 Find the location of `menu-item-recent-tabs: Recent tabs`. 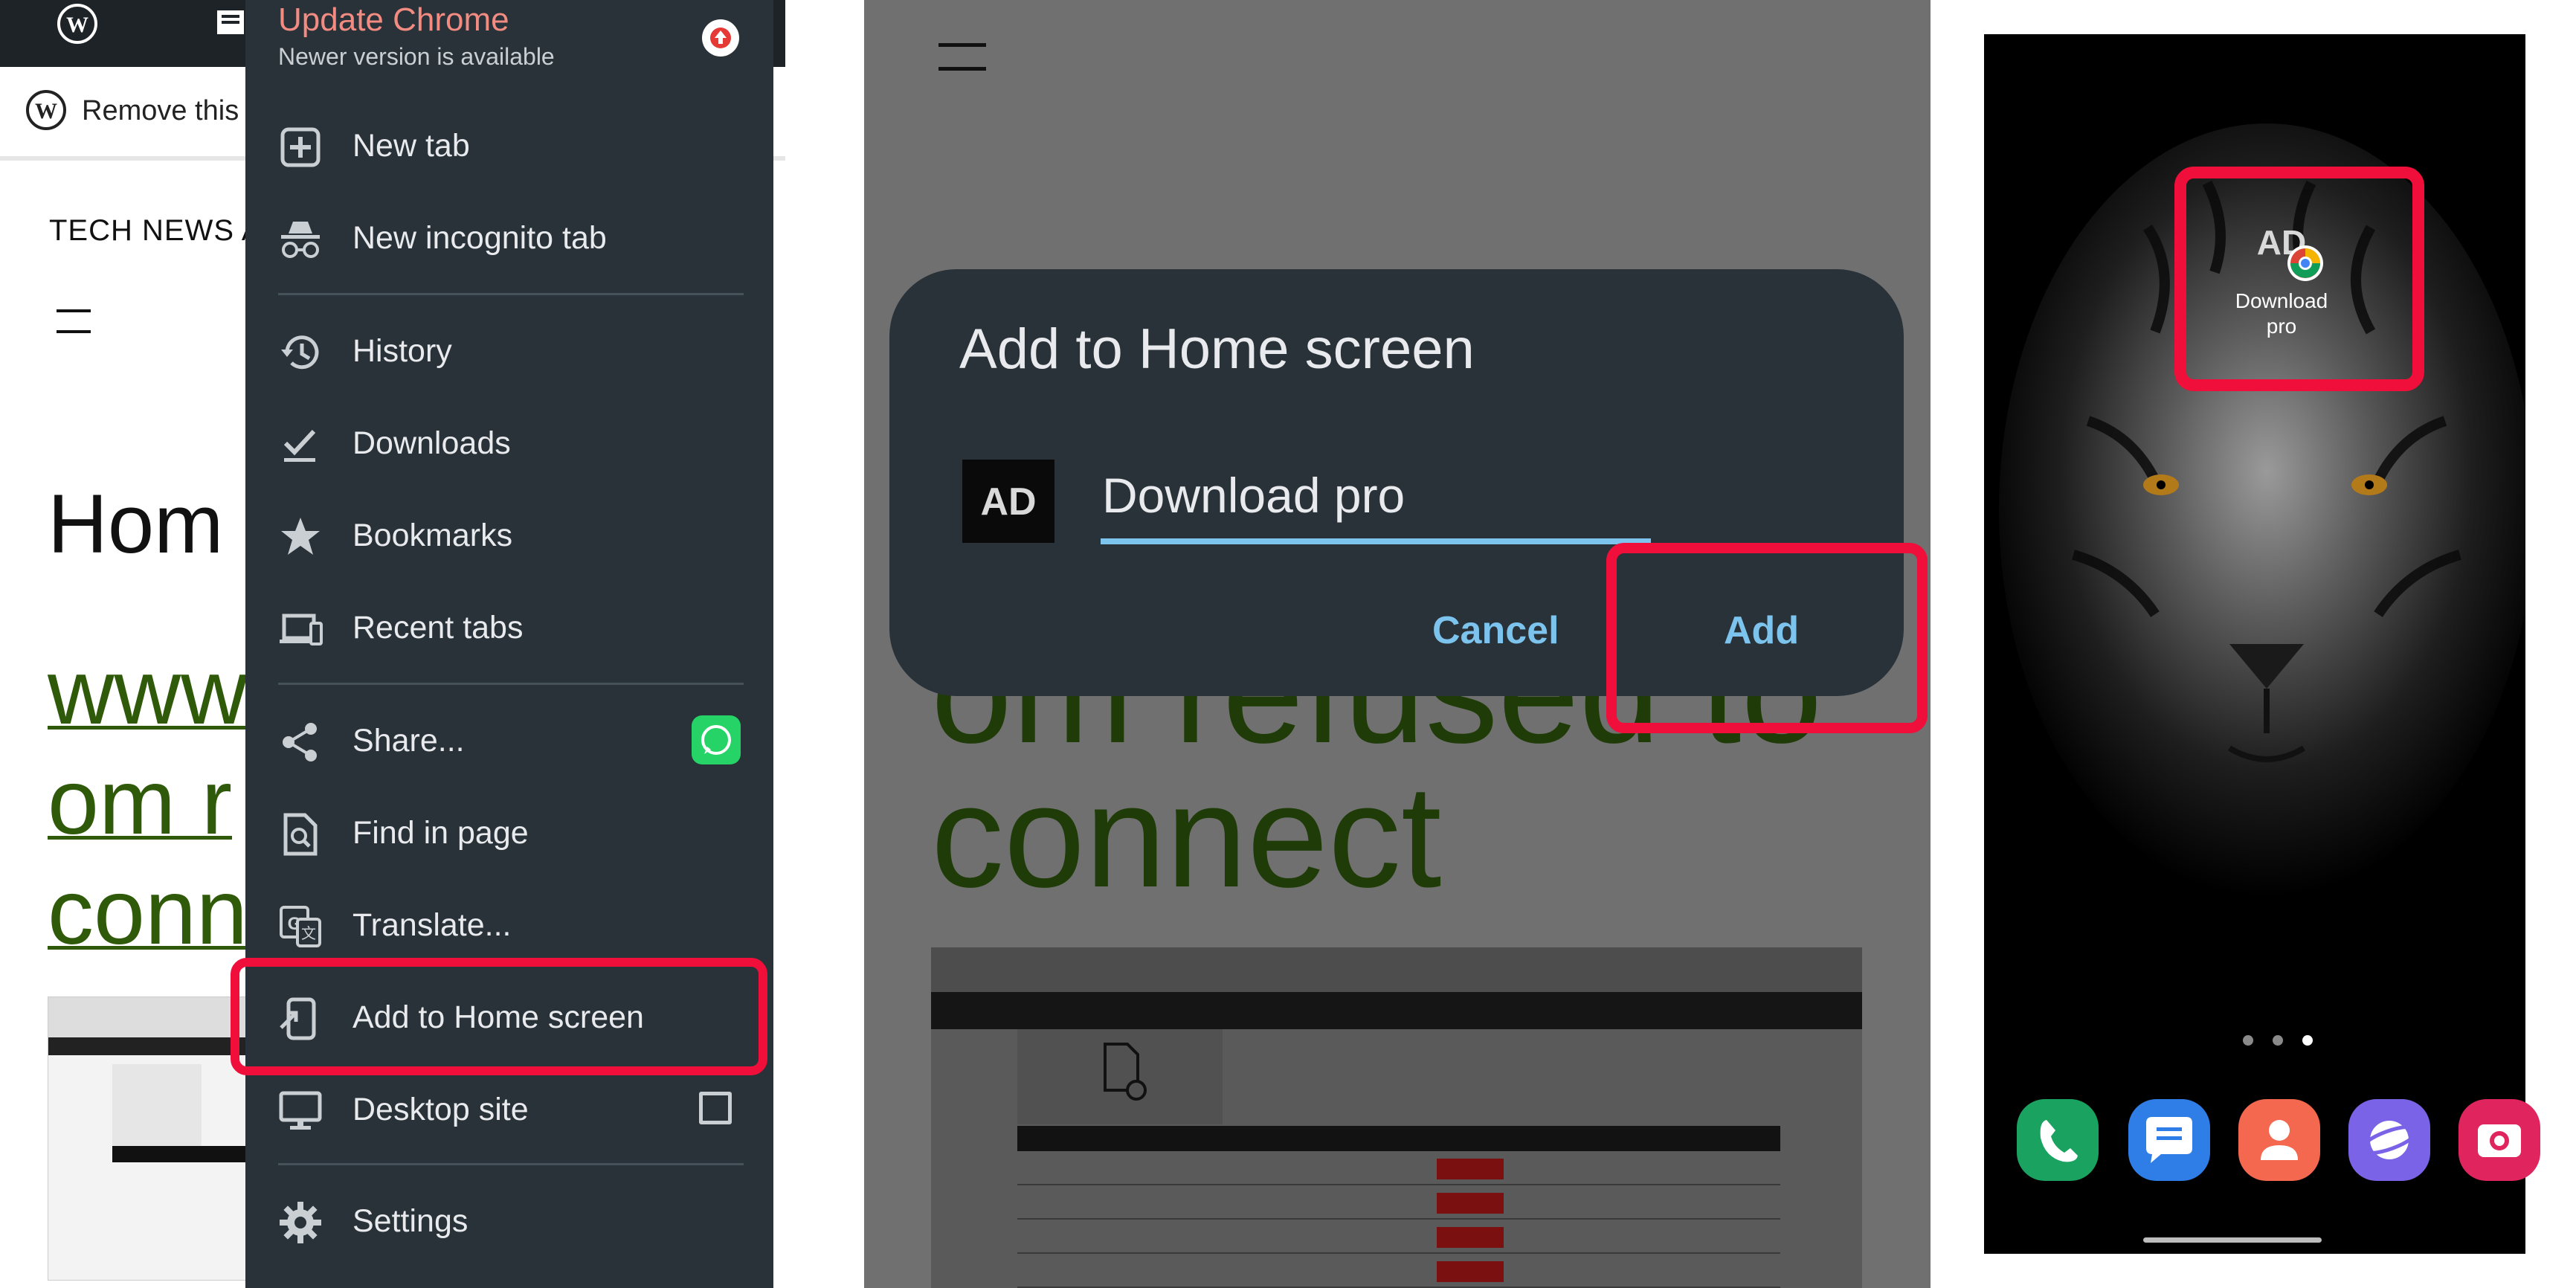

menu-item-recent-tabs: Recent tabs is located at coordinates (509, 628).